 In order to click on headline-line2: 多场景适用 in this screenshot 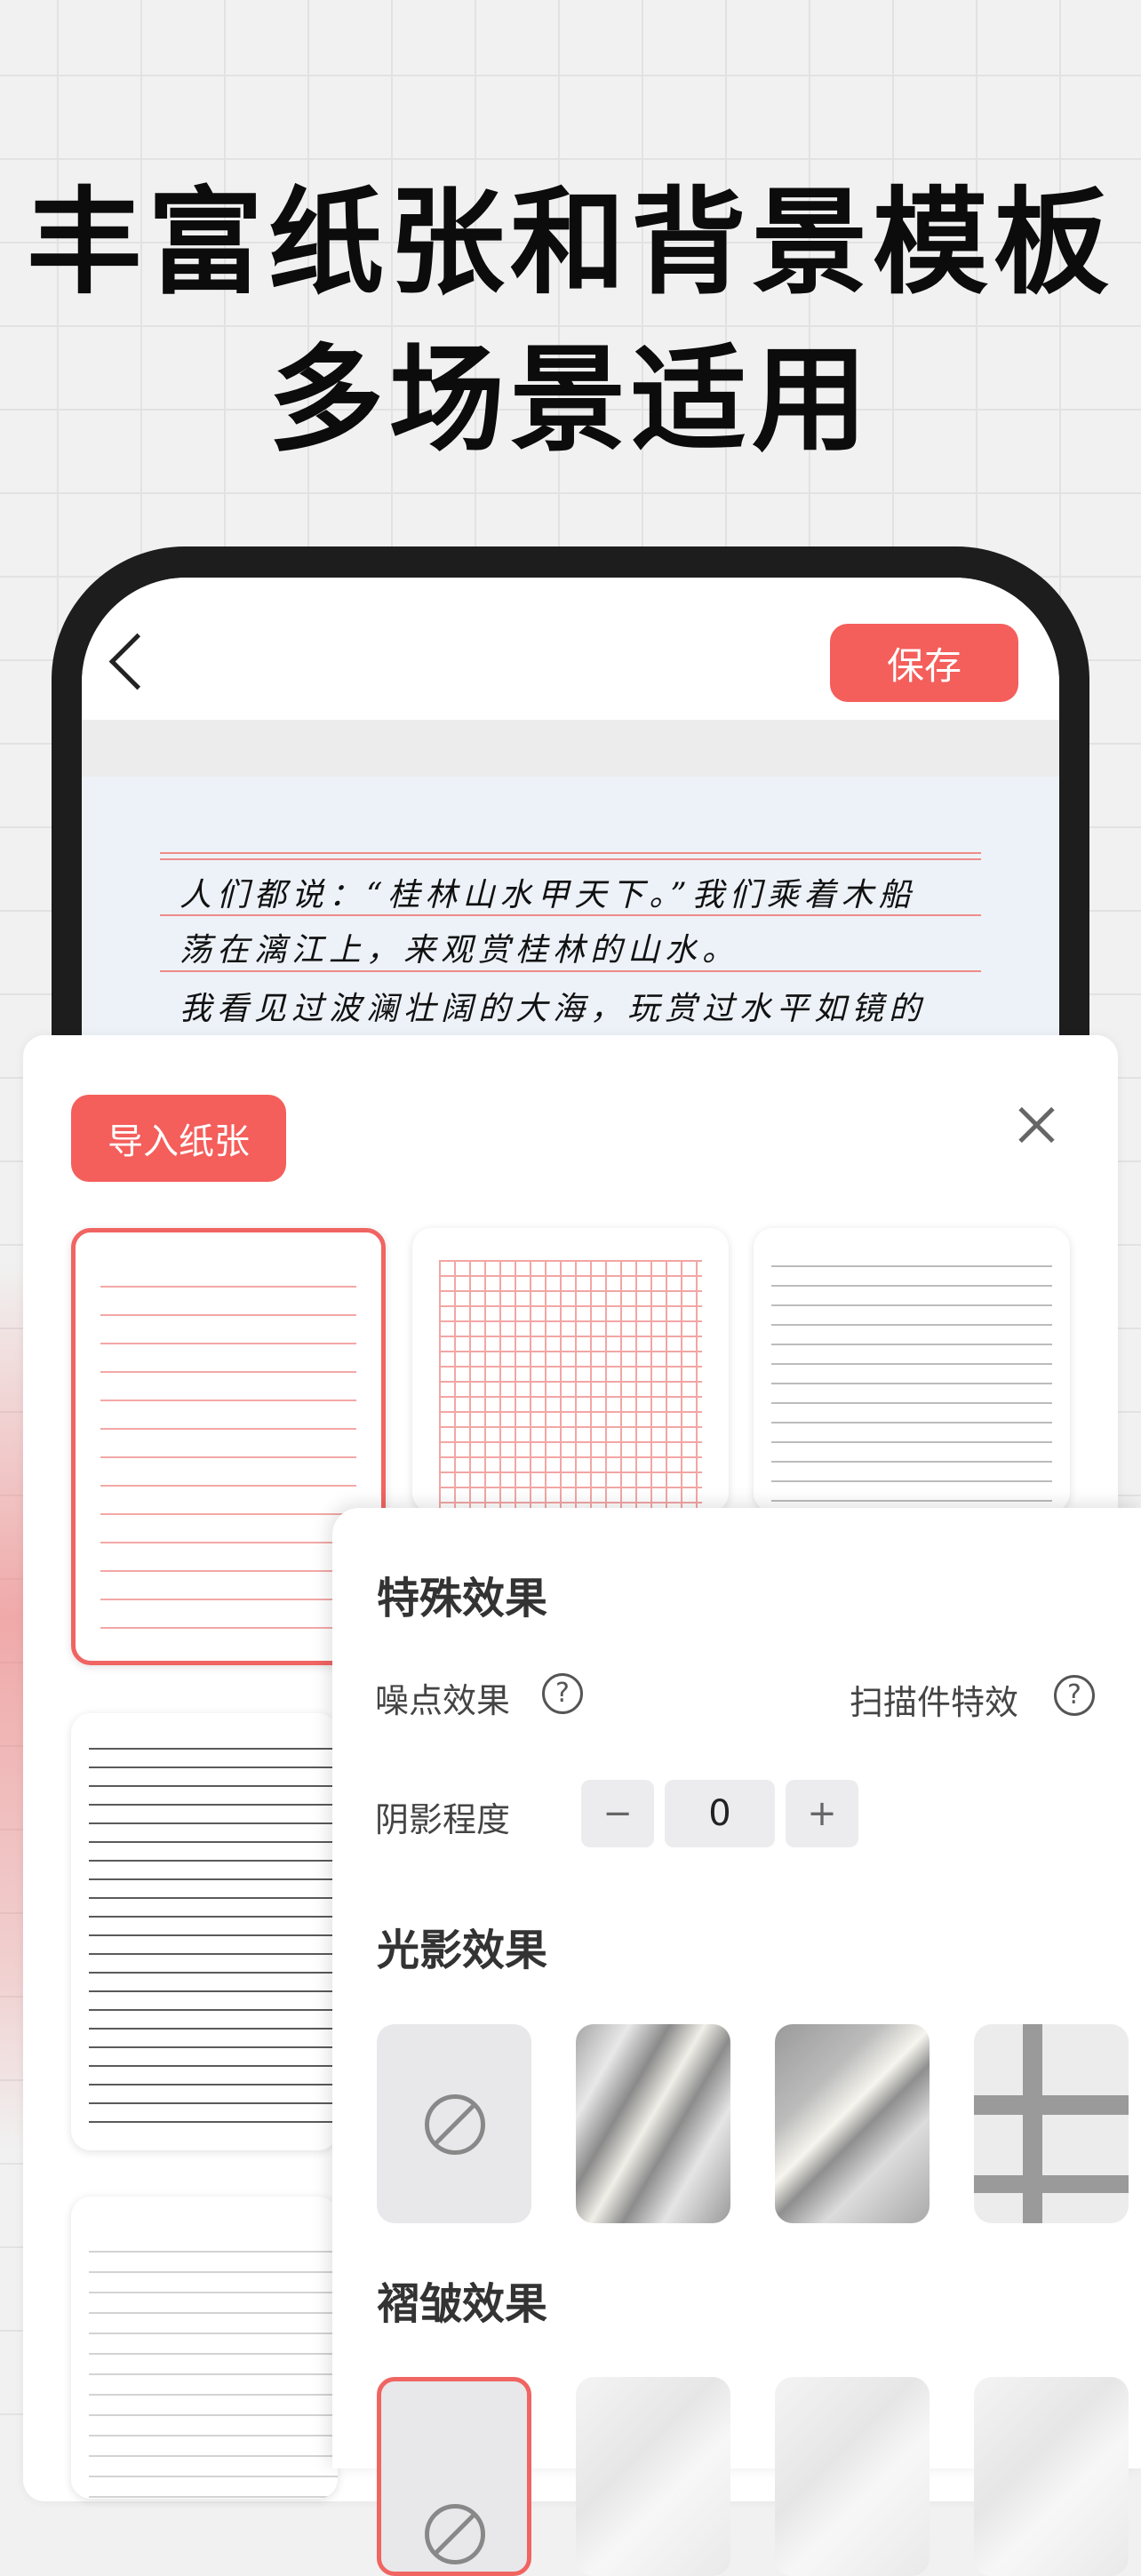, I will do `click(570, 399)`.